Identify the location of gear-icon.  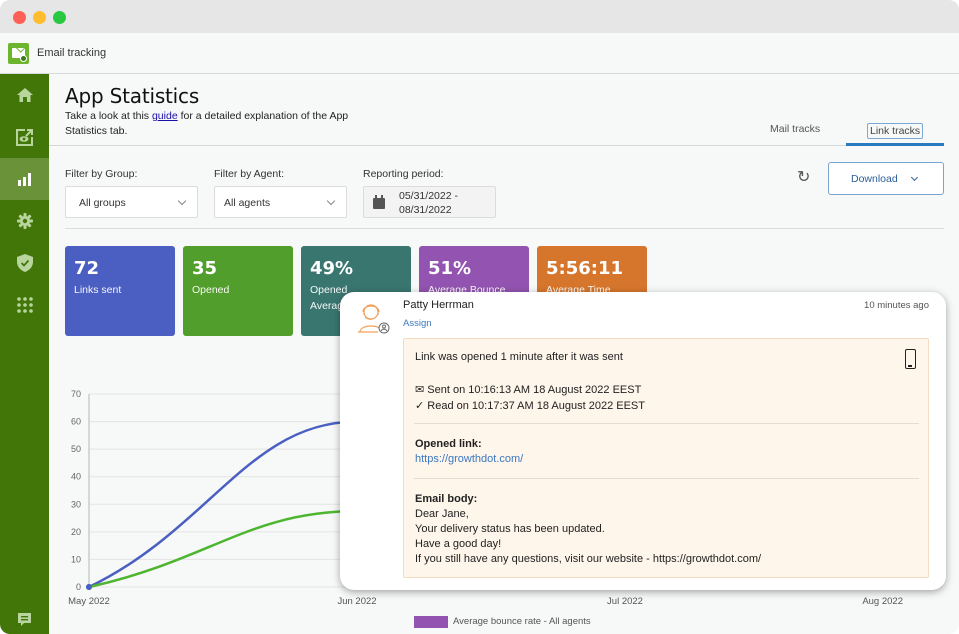
(24, 221).